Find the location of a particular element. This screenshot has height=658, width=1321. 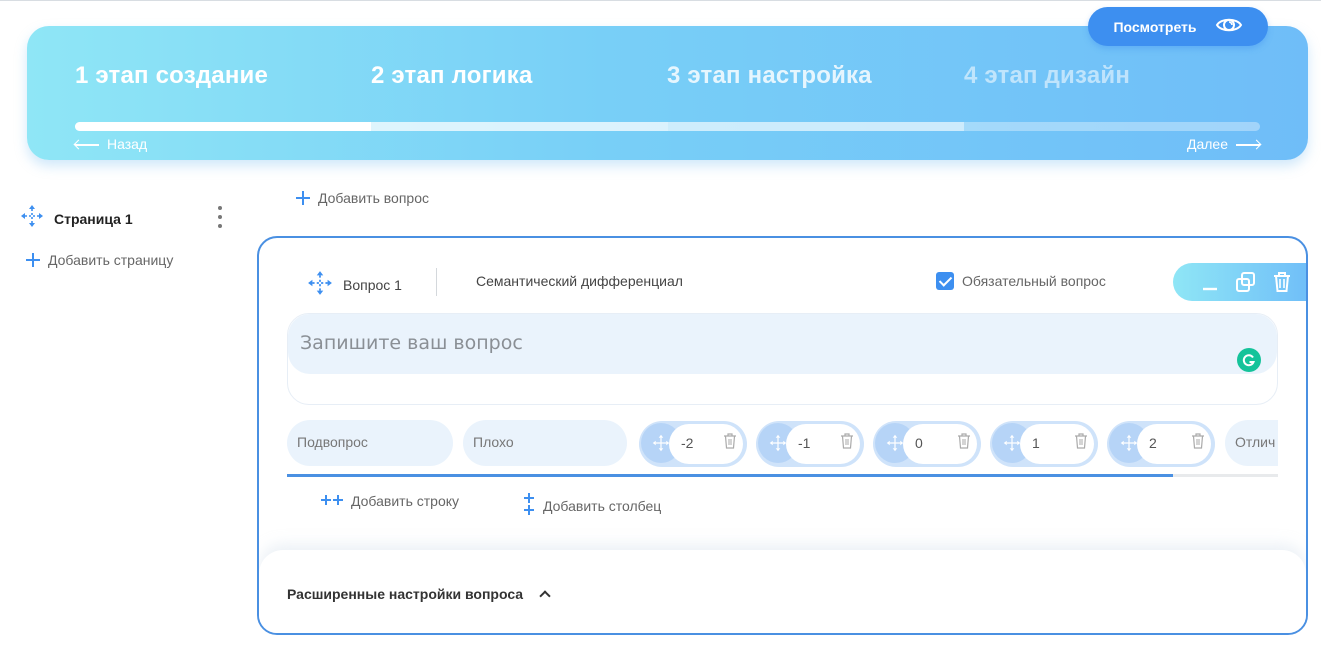

stage-3-label: 3 этап настройка is located at coordinates (769, 76).